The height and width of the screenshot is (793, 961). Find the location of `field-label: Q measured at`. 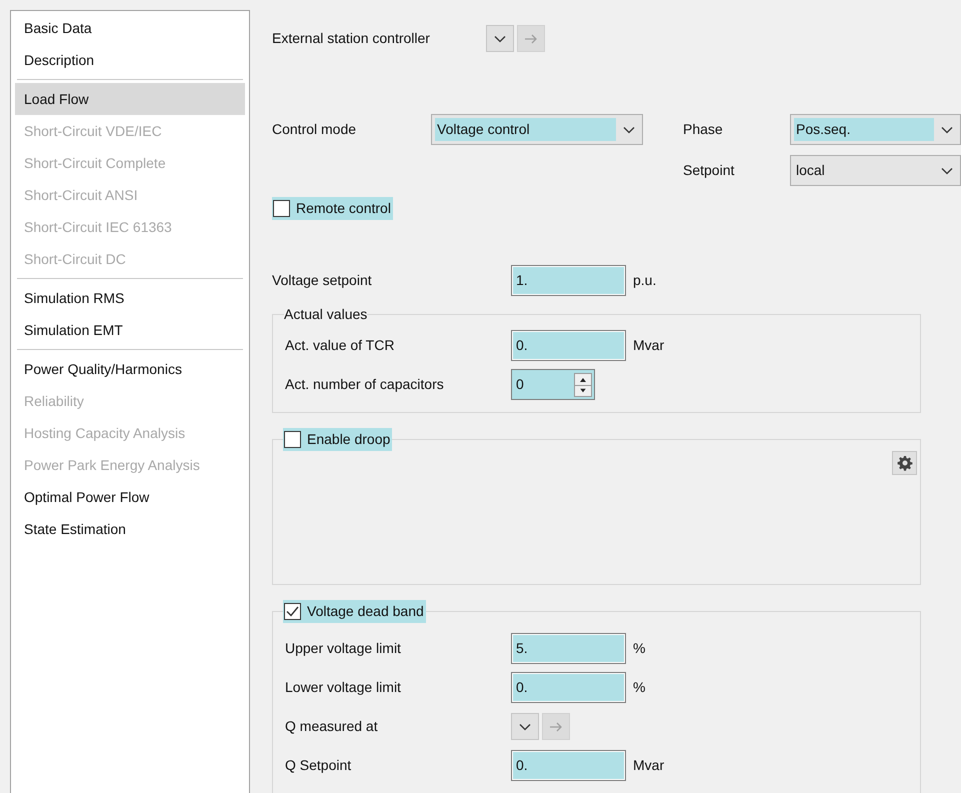

field-label: Q measured at is located at coordinates (332, 726).